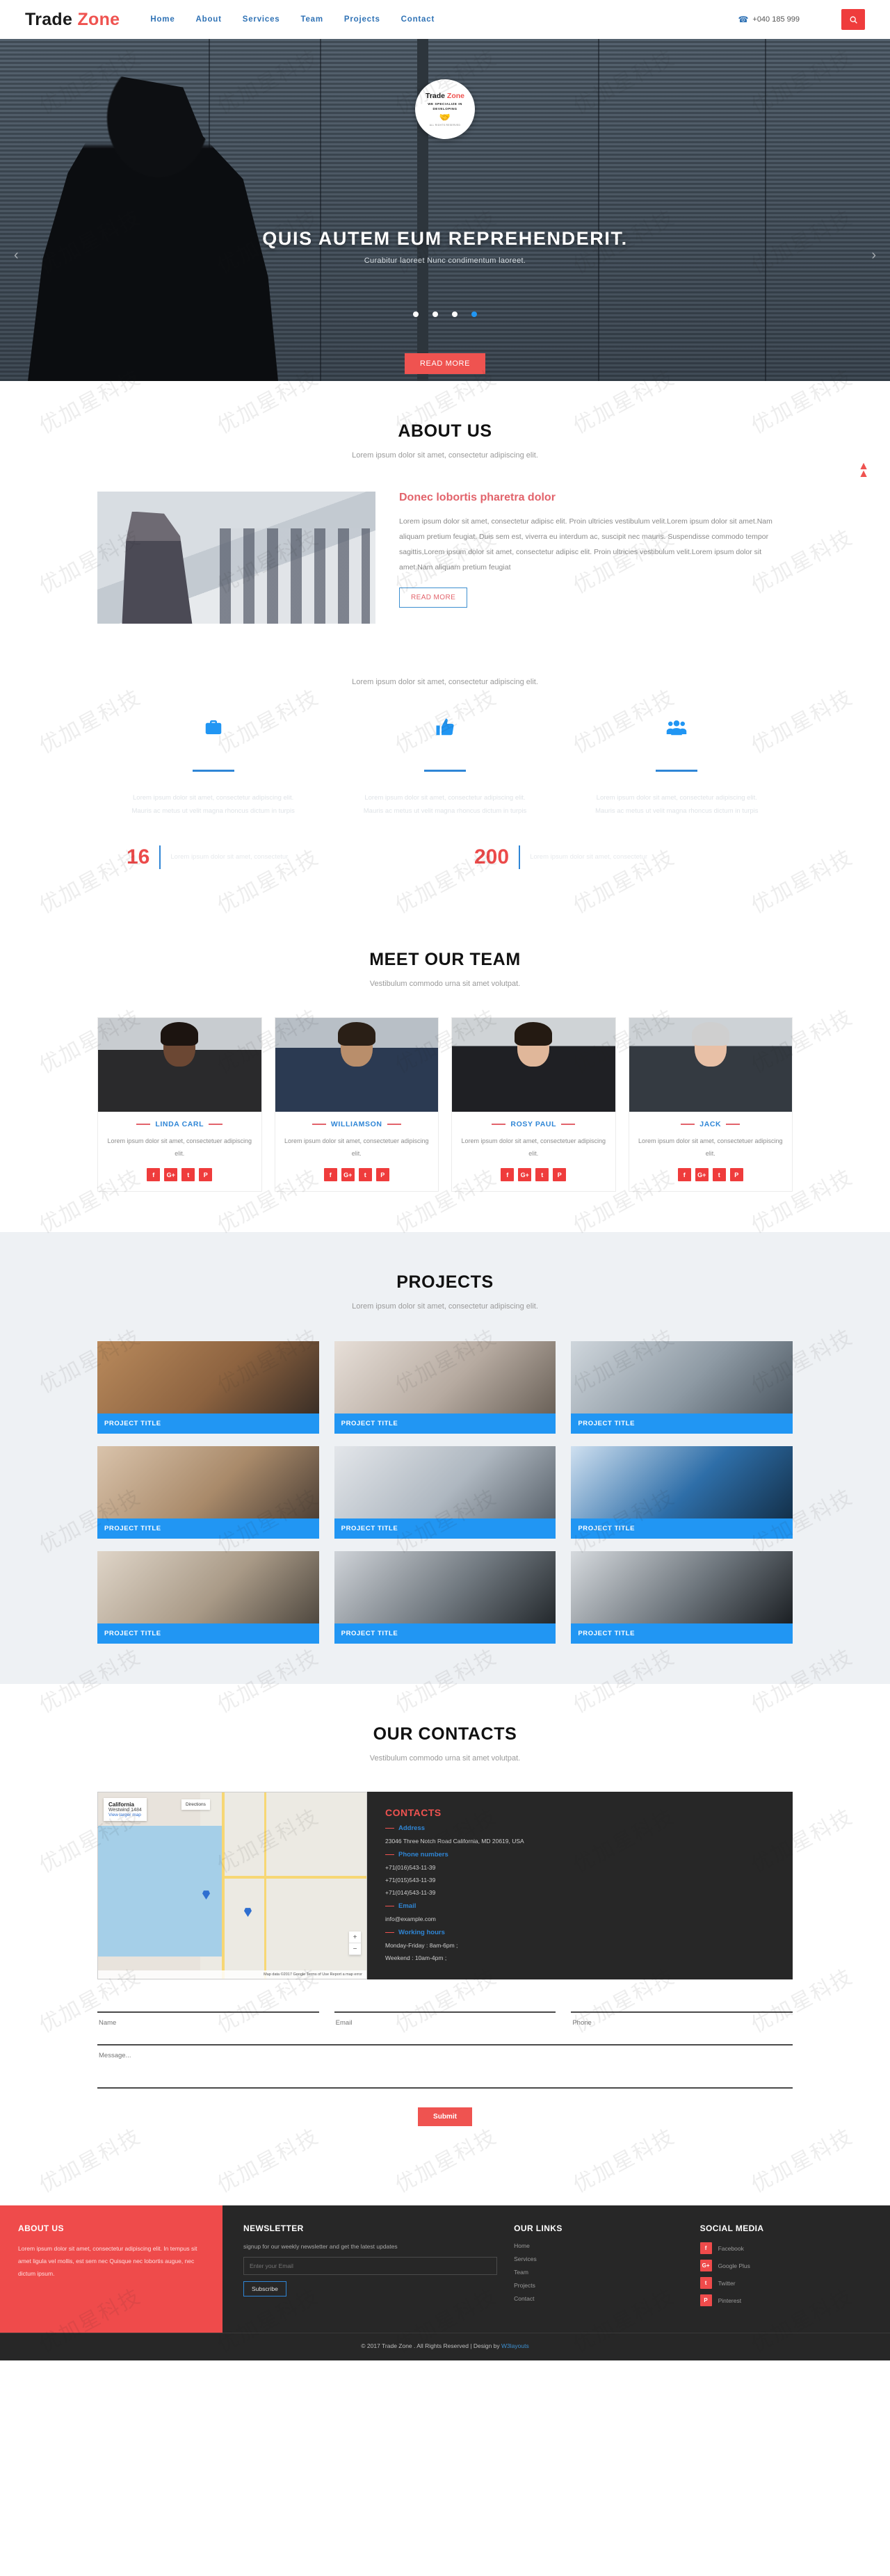 This screenshot has width=890, height=2576. What do you see at coordinates (179, 1124) in the screenshot?
I see `team-member-name: LINDA CARL` at bounding box center [179, 1124].